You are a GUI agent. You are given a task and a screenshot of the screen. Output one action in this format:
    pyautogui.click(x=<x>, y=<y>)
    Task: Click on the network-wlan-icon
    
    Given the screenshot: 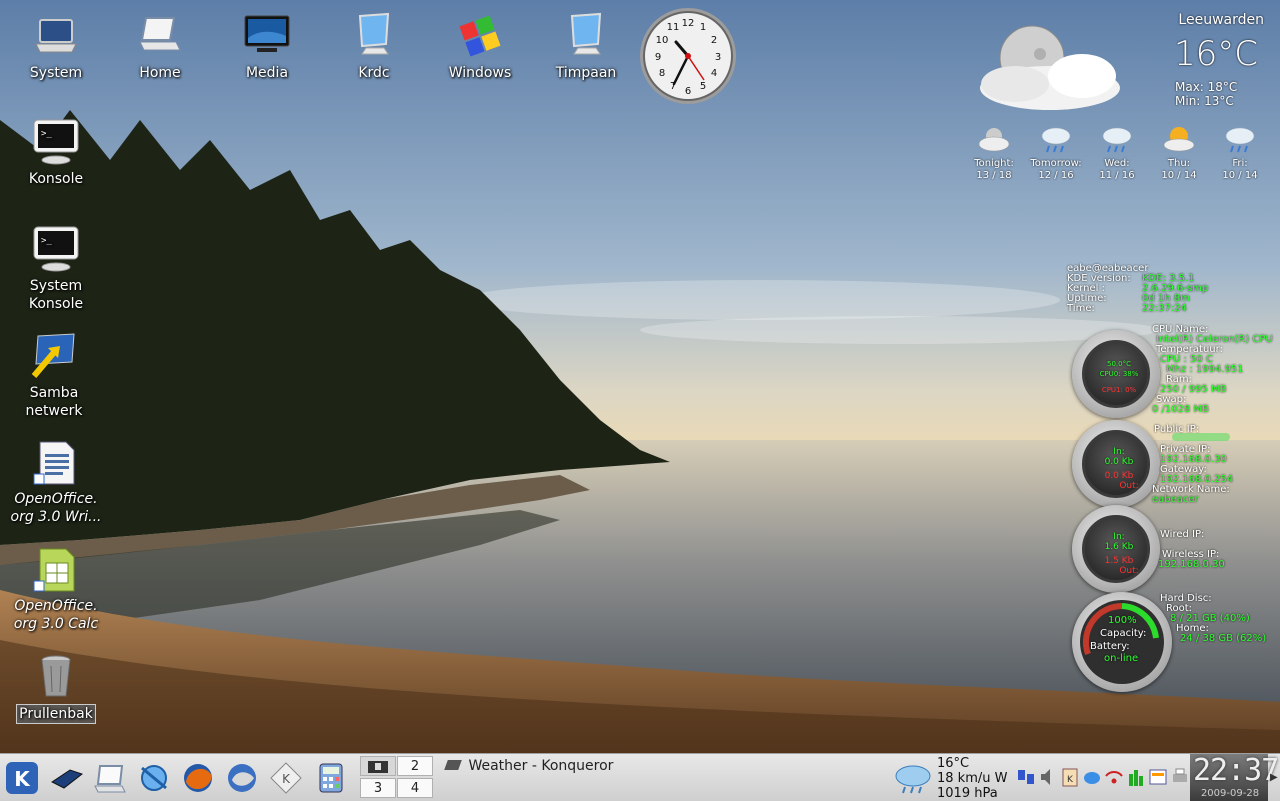 What is the action you would take?
    pyautogui.click(x=1114, y=777)
    